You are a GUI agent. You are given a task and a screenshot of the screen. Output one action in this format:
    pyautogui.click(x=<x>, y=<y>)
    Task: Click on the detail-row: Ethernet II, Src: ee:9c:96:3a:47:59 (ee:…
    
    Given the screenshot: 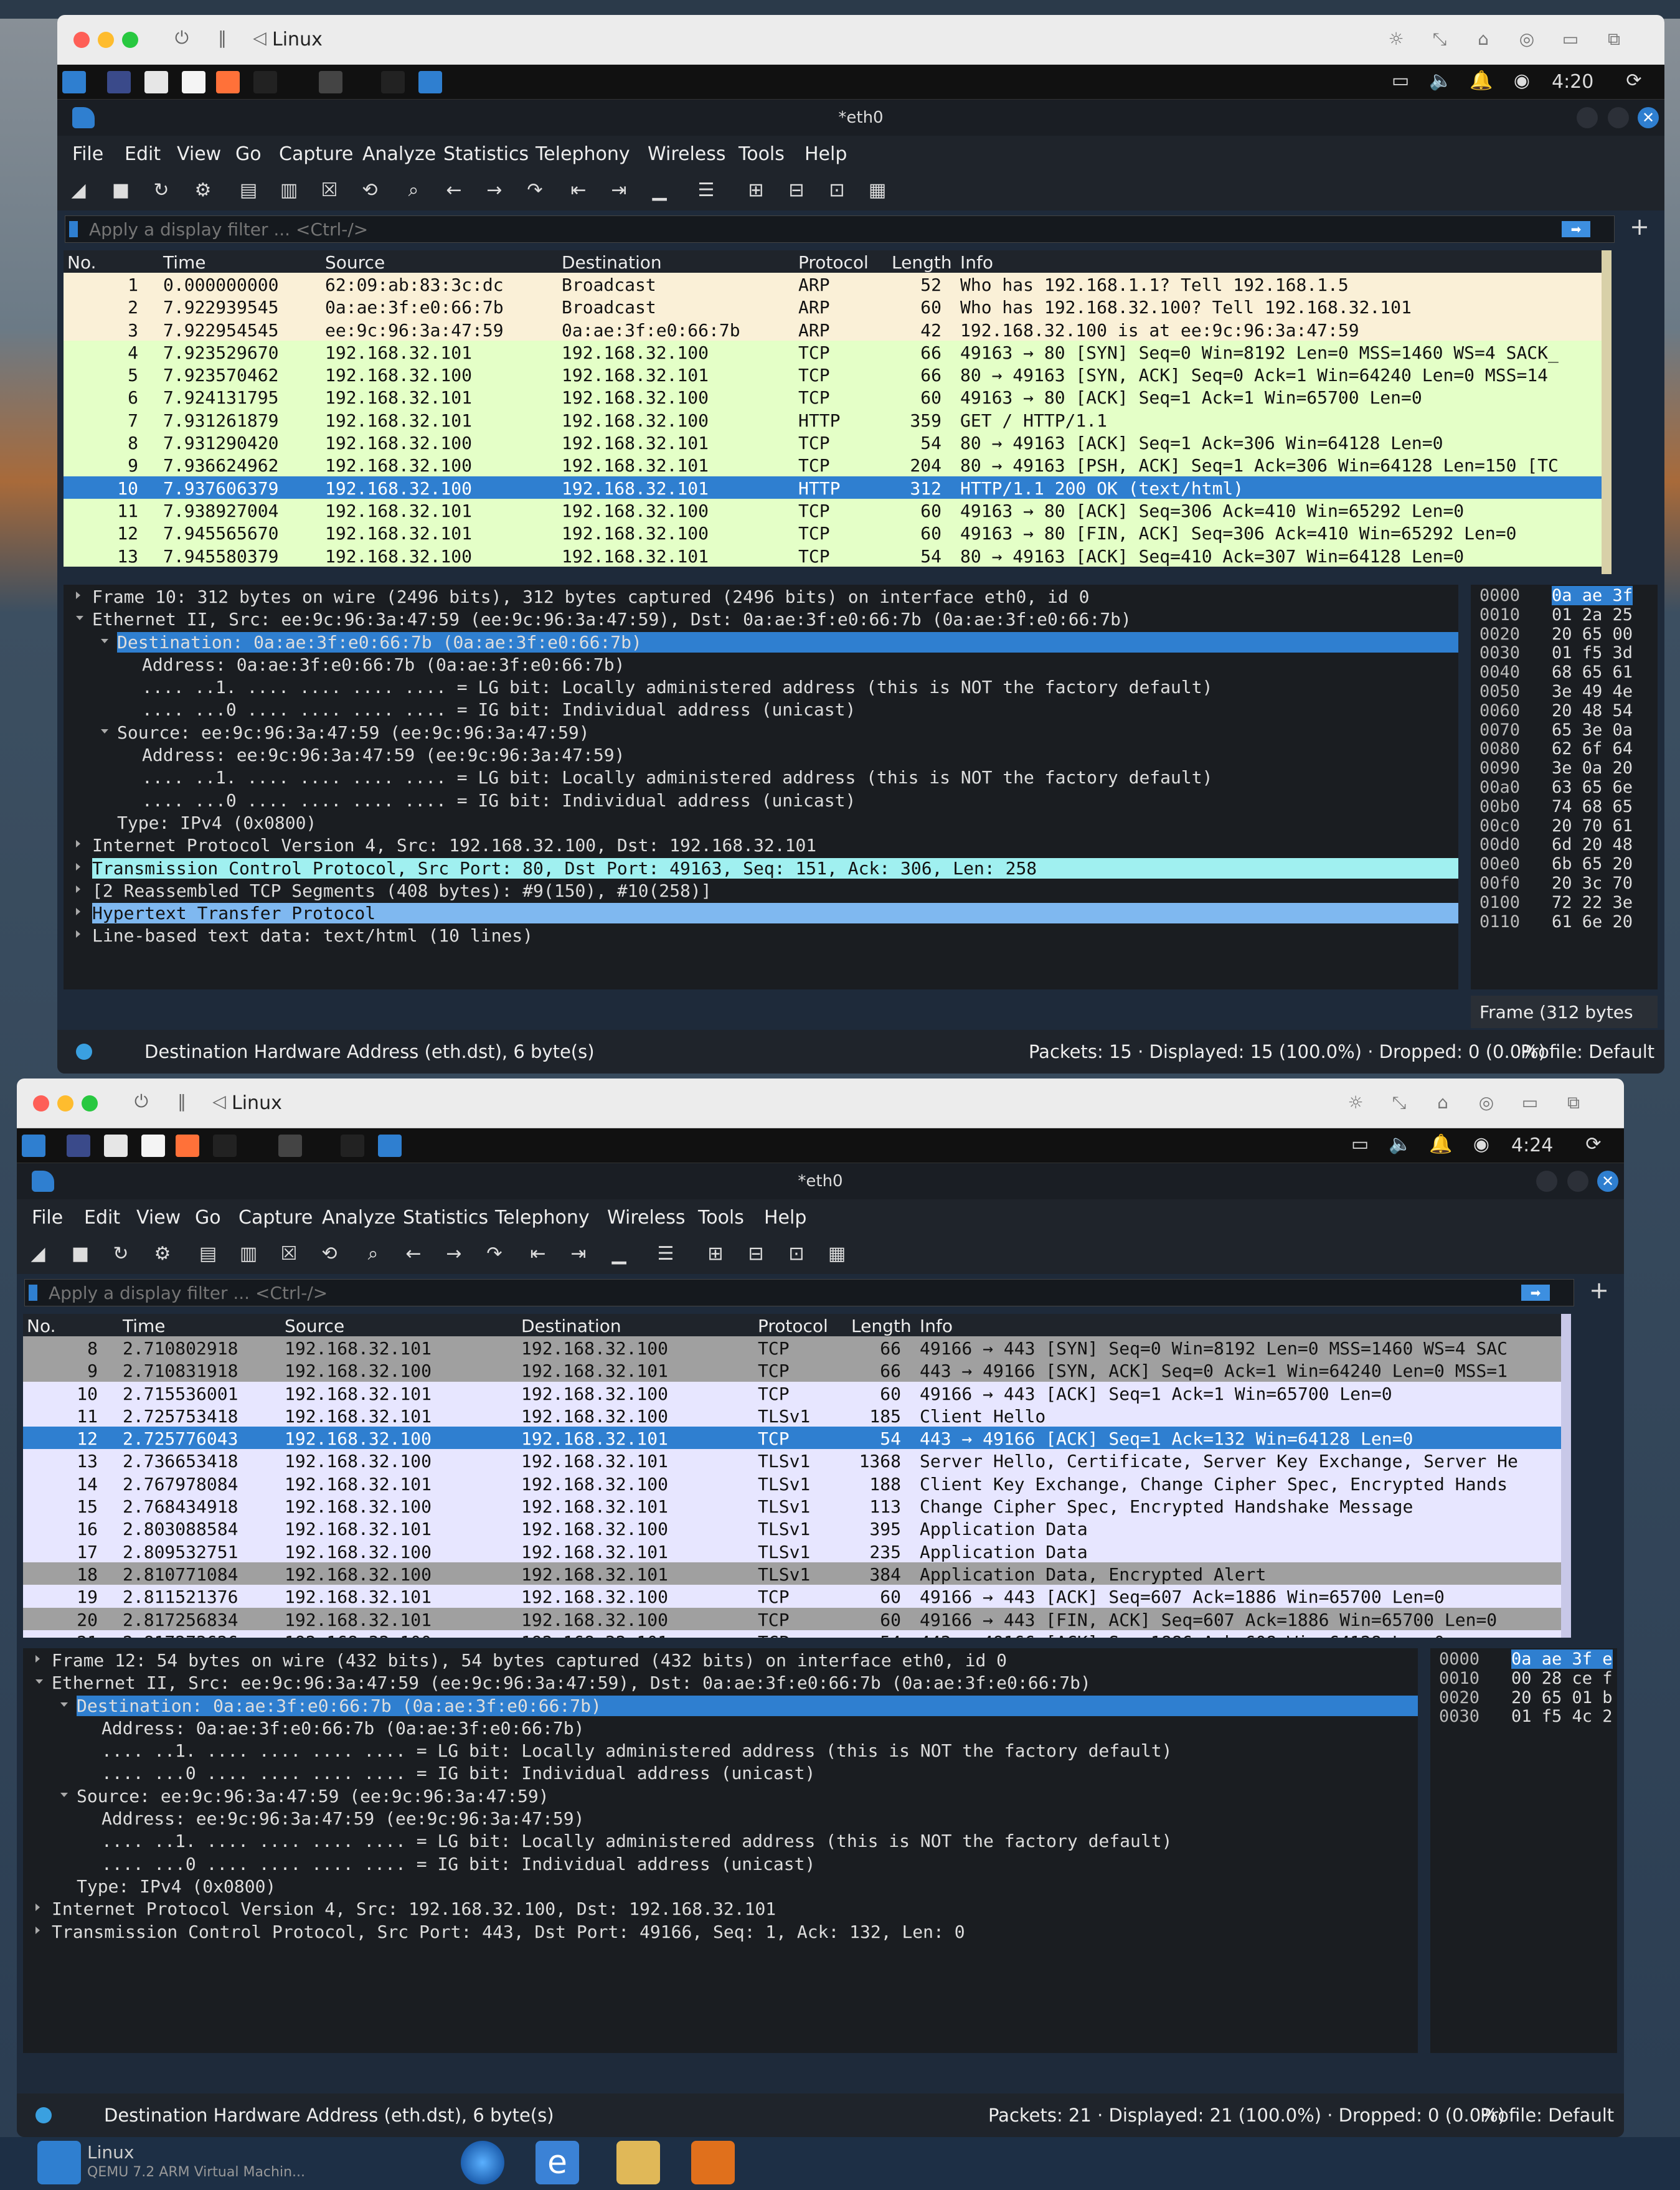 What is the action you would take?
    pyautogui.click(x=720, y=1682)
    